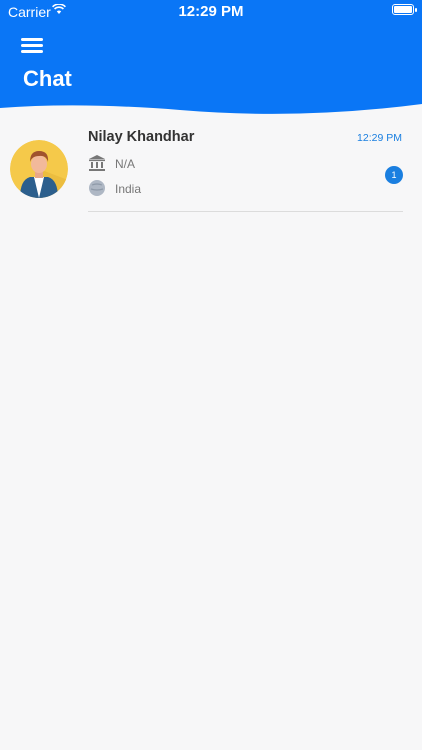  I want to click on institution-text: N/A, so click(125, 164).